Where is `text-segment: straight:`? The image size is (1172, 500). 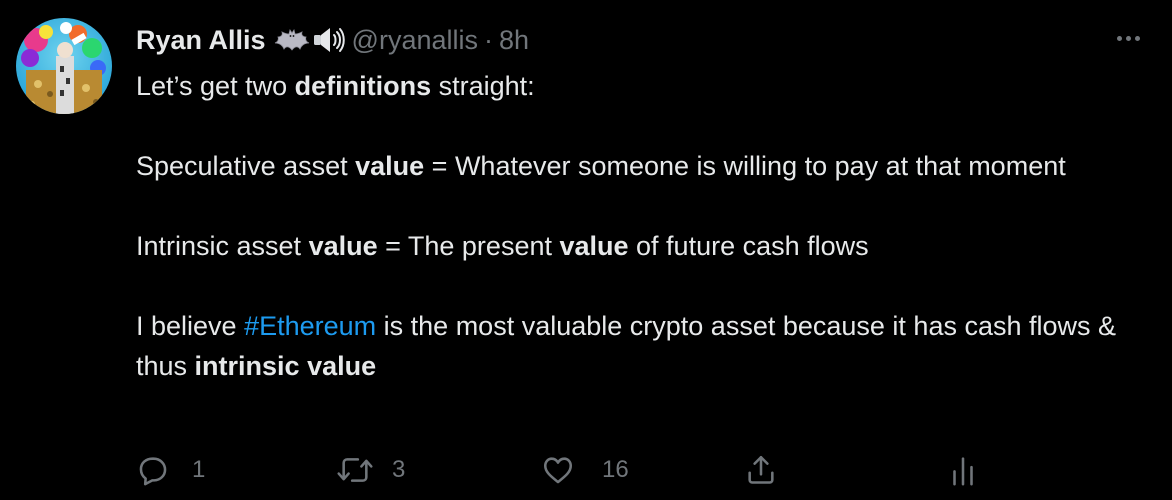
text-segment: straight: is located at coordinates (483, 86).